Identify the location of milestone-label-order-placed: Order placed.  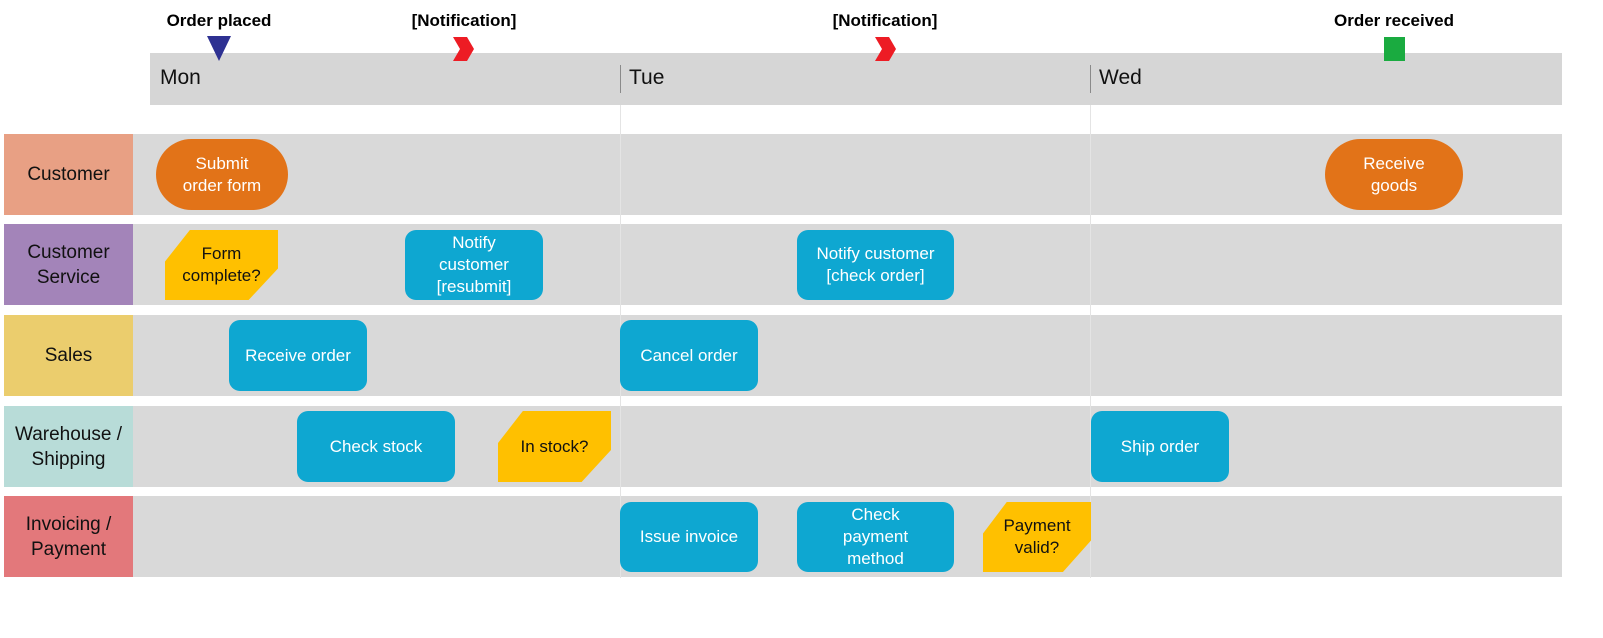
(219, 20).